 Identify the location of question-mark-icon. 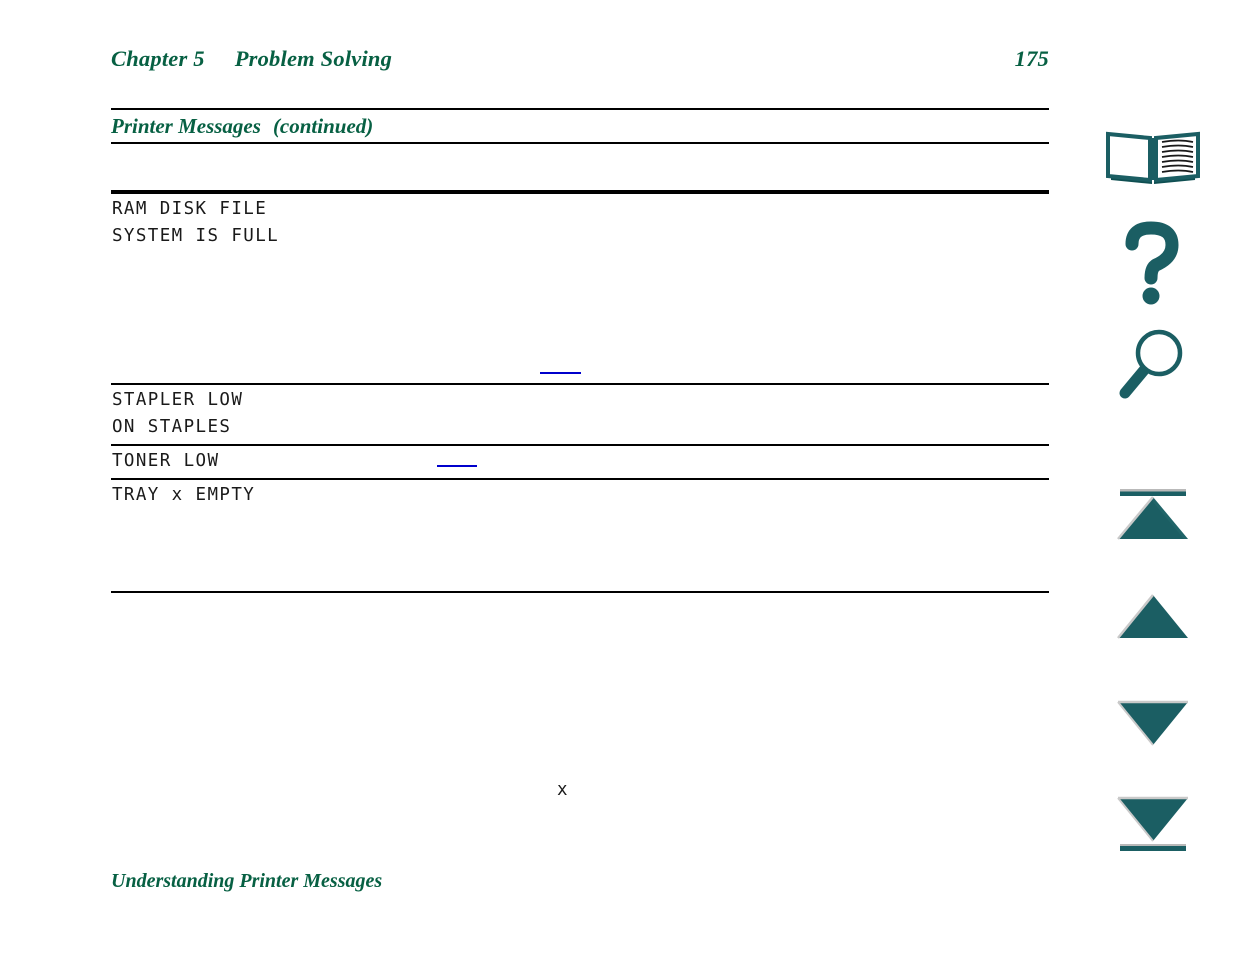
(1153, 265).